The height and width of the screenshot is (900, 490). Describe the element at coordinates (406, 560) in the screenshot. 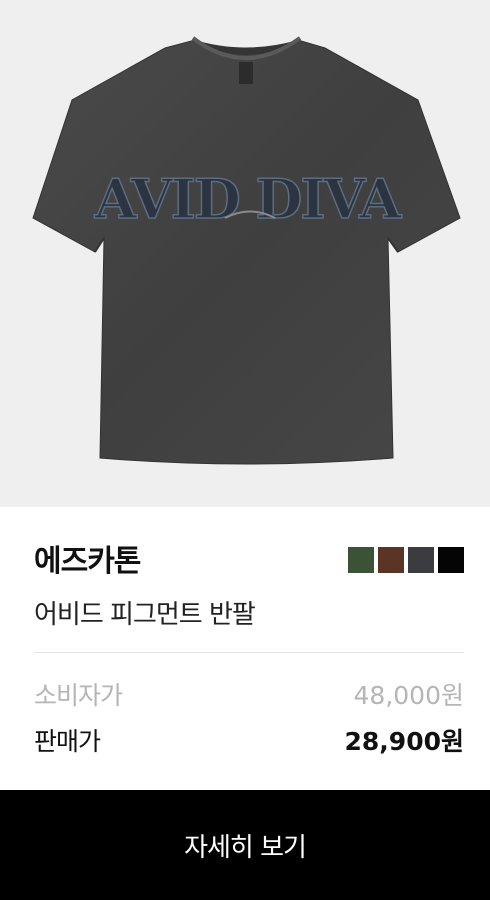

I see `color-swatches` at that location.